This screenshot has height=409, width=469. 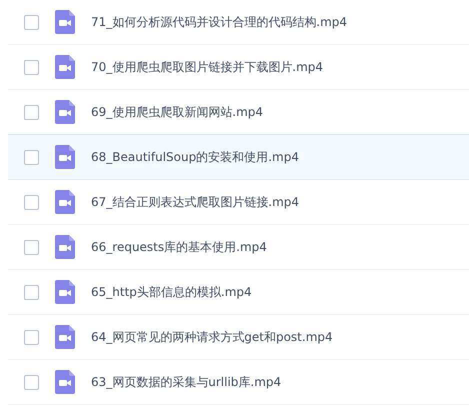 I want to click on file-name: 71_如何分析源代码并设计合理的代码结构.mp4, so click(x=219, y=22).